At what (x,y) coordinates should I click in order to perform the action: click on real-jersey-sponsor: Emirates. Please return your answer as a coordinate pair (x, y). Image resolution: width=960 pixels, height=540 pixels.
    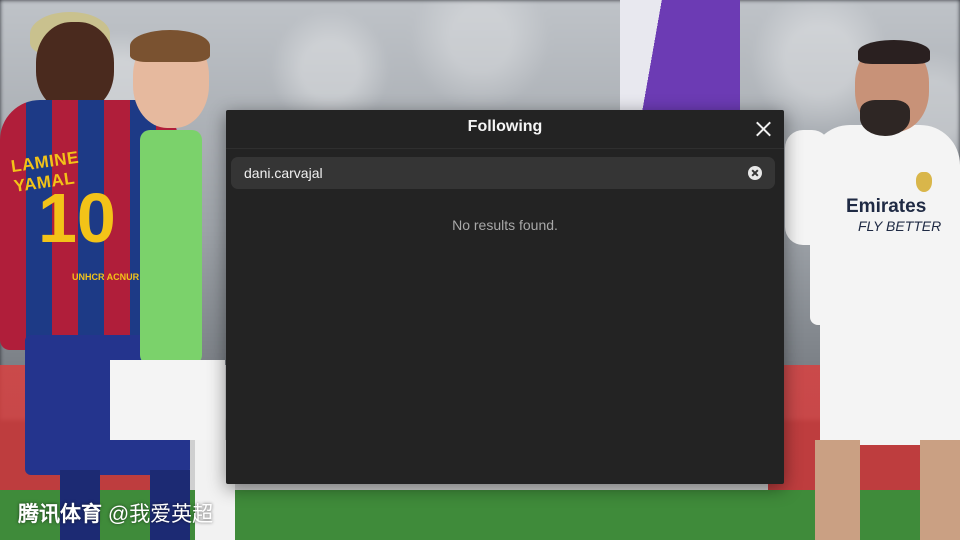
    Looking at the image, I should click on (886, 206).